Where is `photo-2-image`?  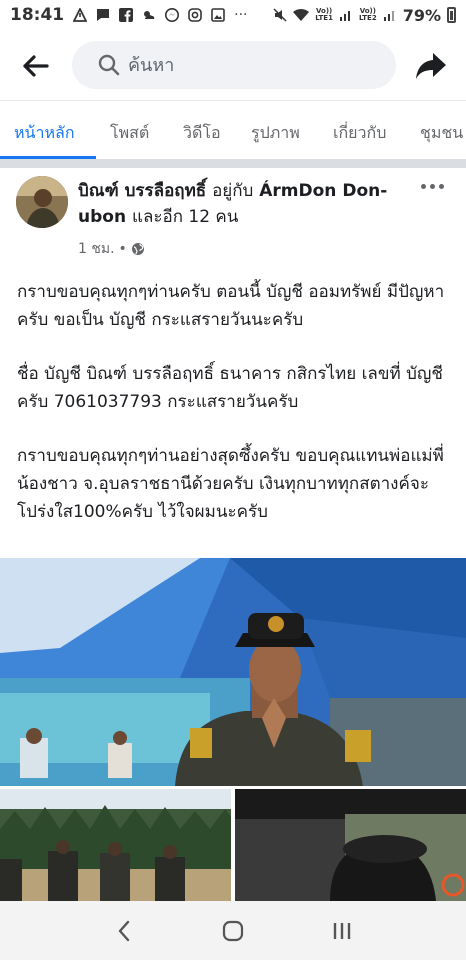 photo-2-image is located at coordinates (115, 845).